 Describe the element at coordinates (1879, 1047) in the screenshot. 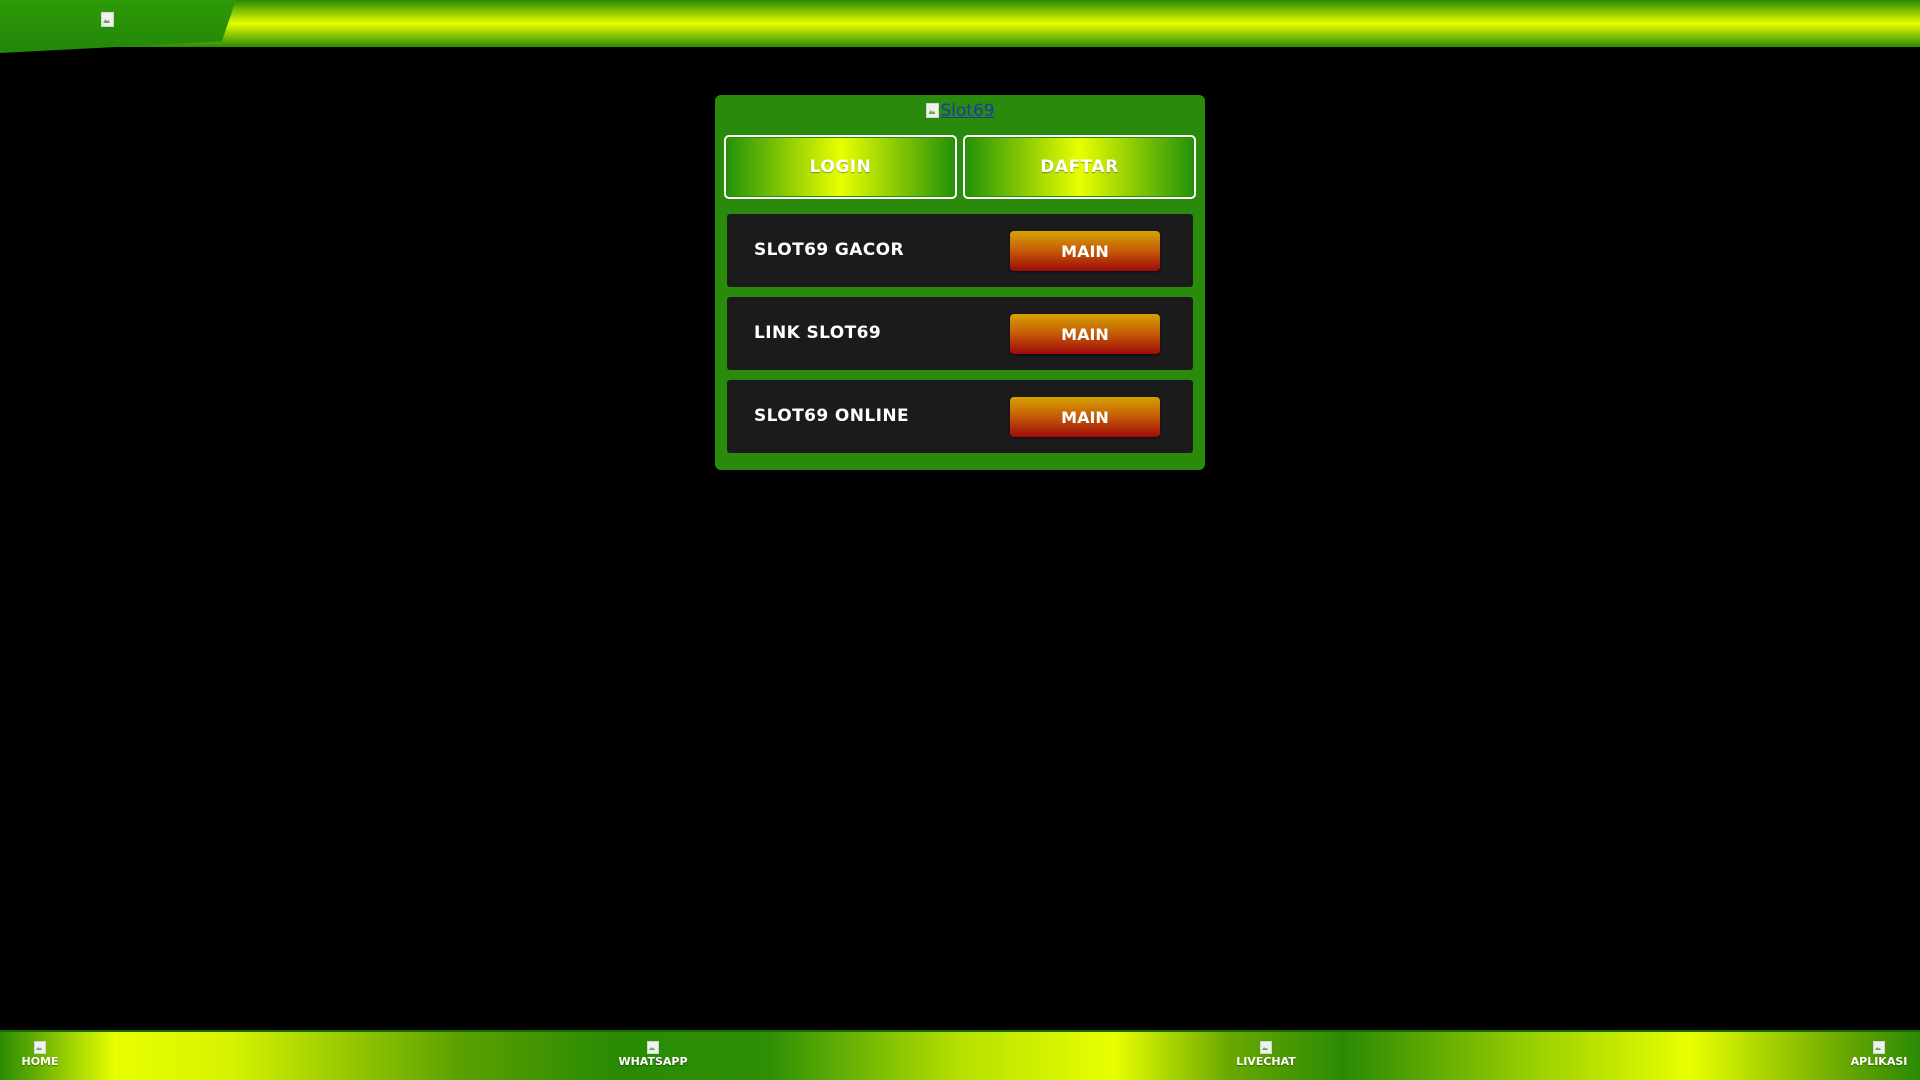

I see `app-download-icon` at that location.